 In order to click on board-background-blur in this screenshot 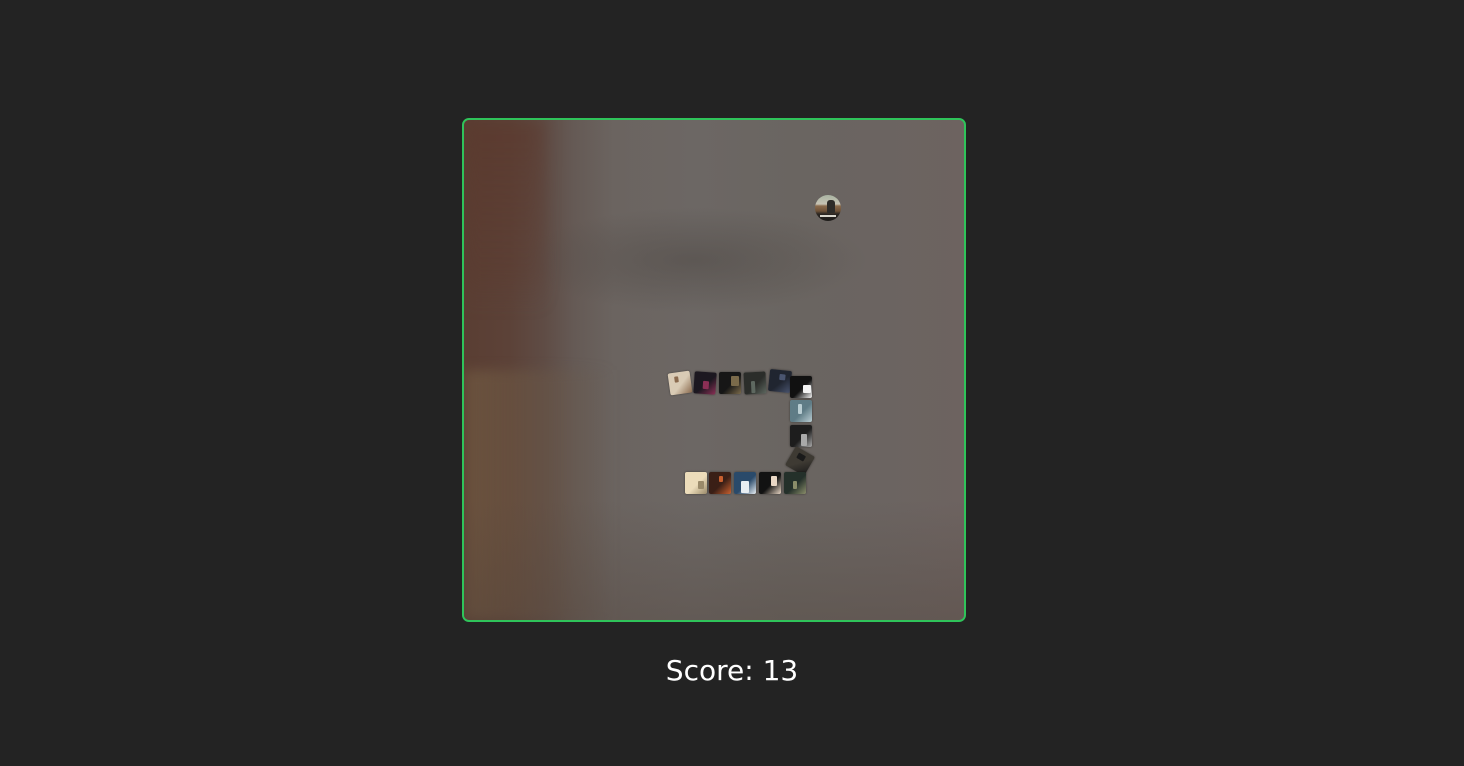, I will do `click(504, 215)`.